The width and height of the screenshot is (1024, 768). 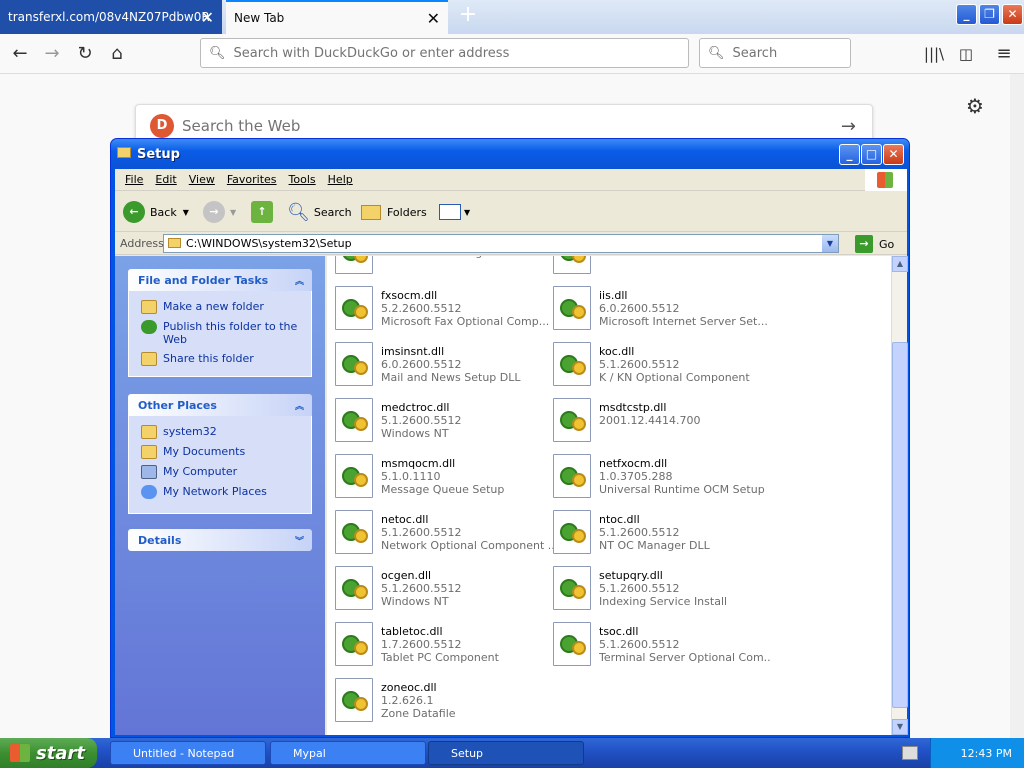 I want to click on menu-icon: ≡, so click(x=1004, y=54).